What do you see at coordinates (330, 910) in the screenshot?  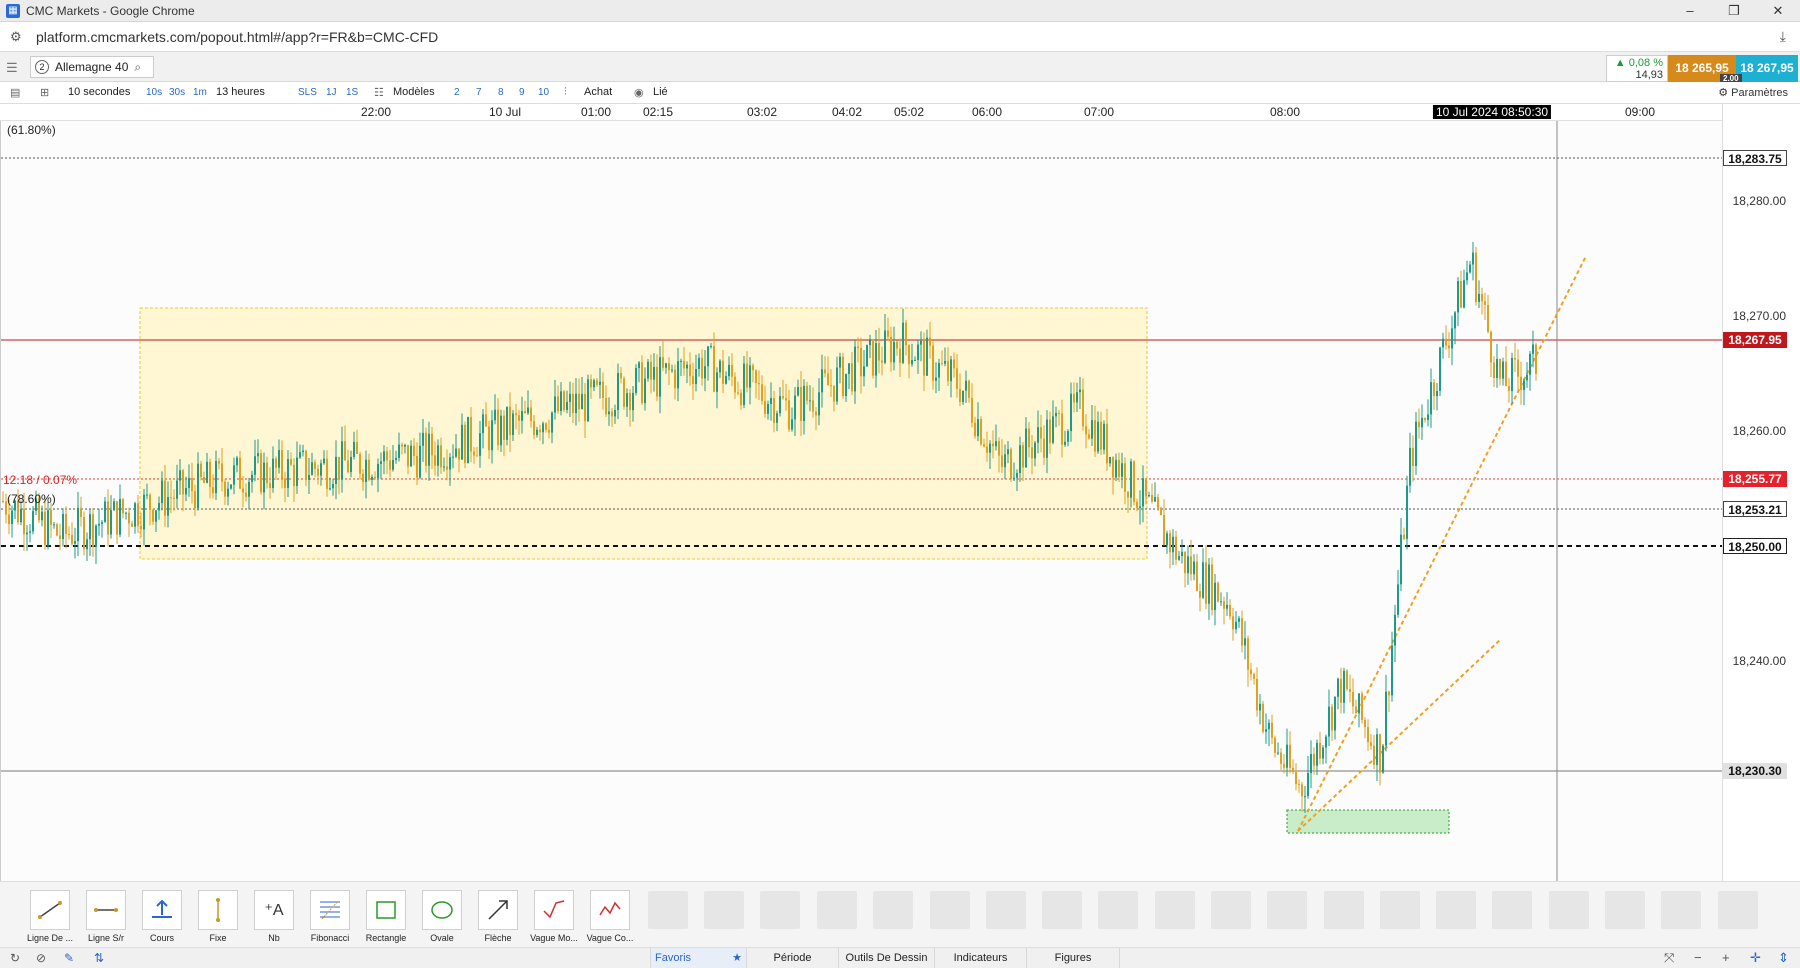 I see `fibonacci-icon` at bounding box center [330, 910].